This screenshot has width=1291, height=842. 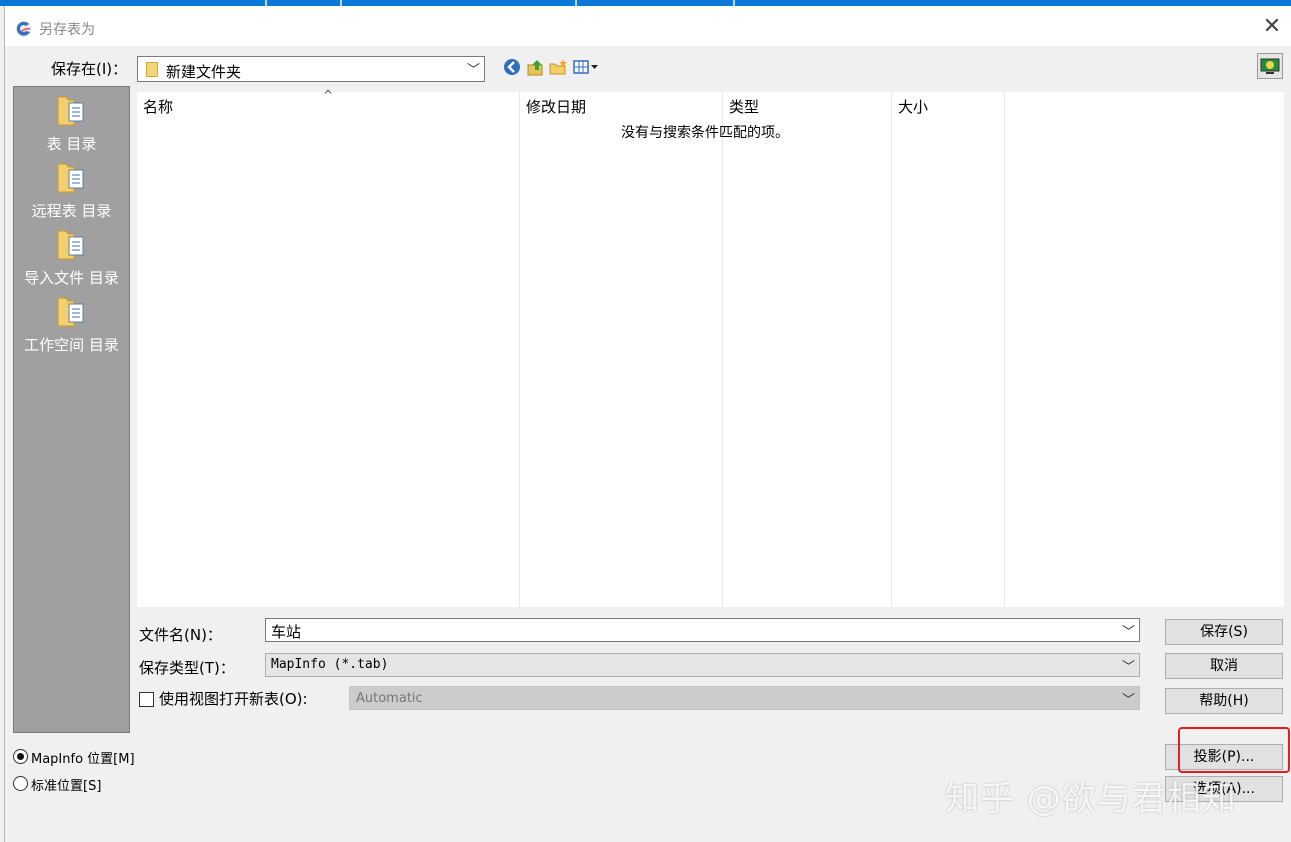 I want to click on place-remote-table-dir: 远程表 目录, so click(x=71, y=193).